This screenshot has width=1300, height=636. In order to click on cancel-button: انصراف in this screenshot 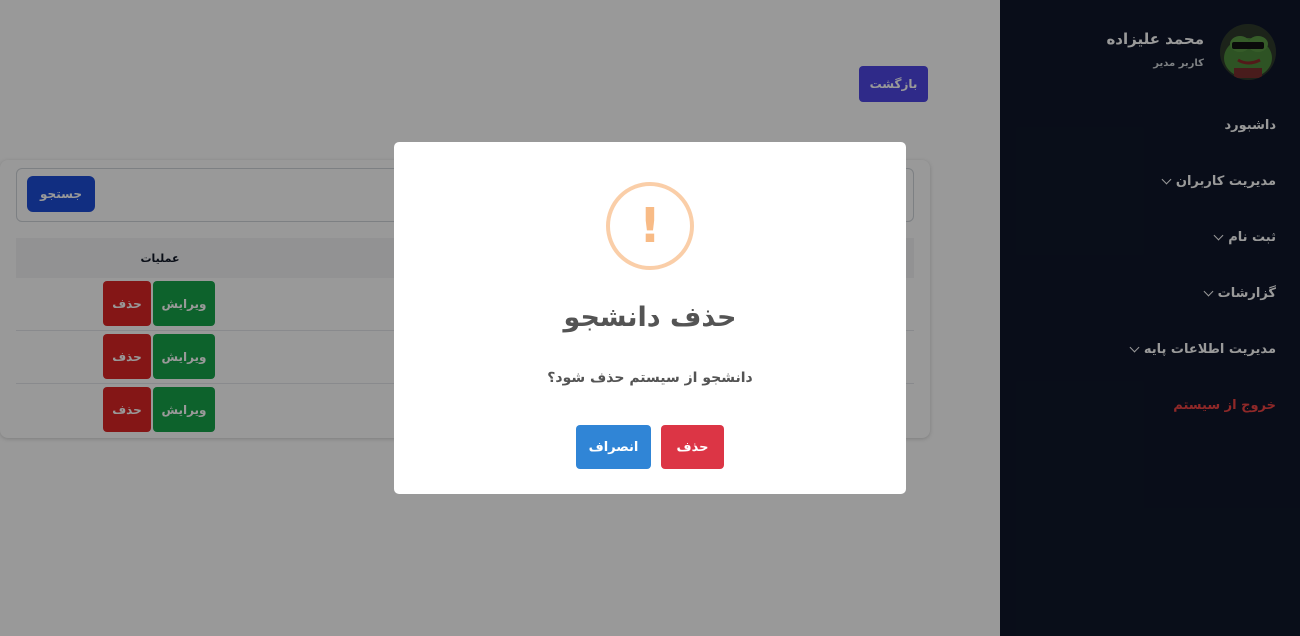, I will do `click(613, 447)`.